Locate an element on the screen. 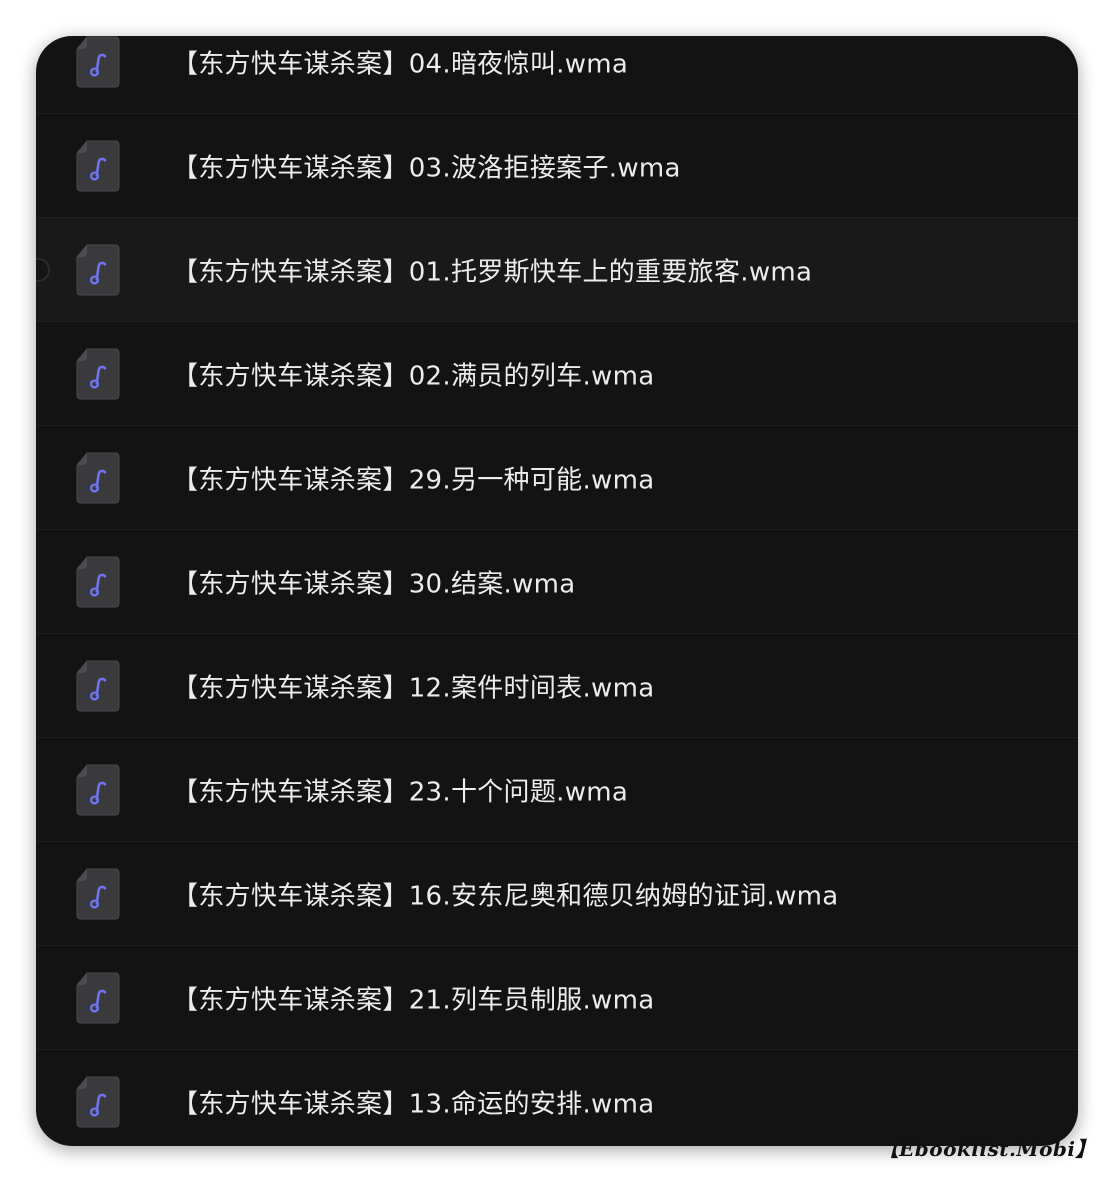 This screenshot has height=1182, width=1114. file-row-6: 【东方快车谋杀案】30.结案.wma is located at coordinates (557, 582).